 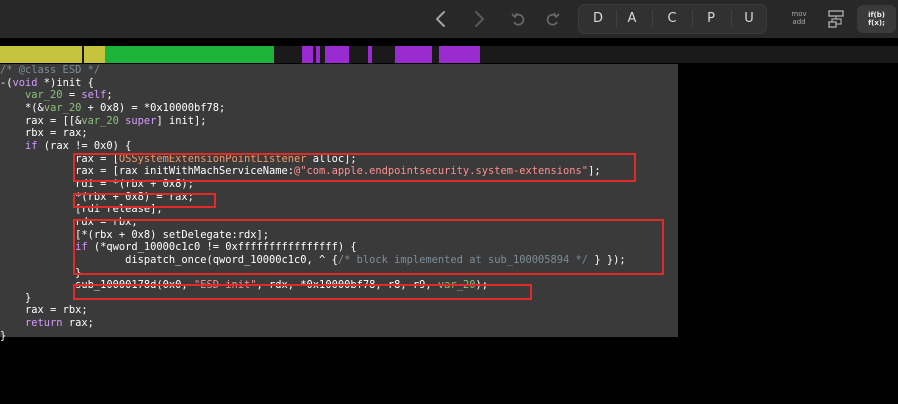 I want to click on code-token: (rax != 0x0) {, so click(x=84, y=145).